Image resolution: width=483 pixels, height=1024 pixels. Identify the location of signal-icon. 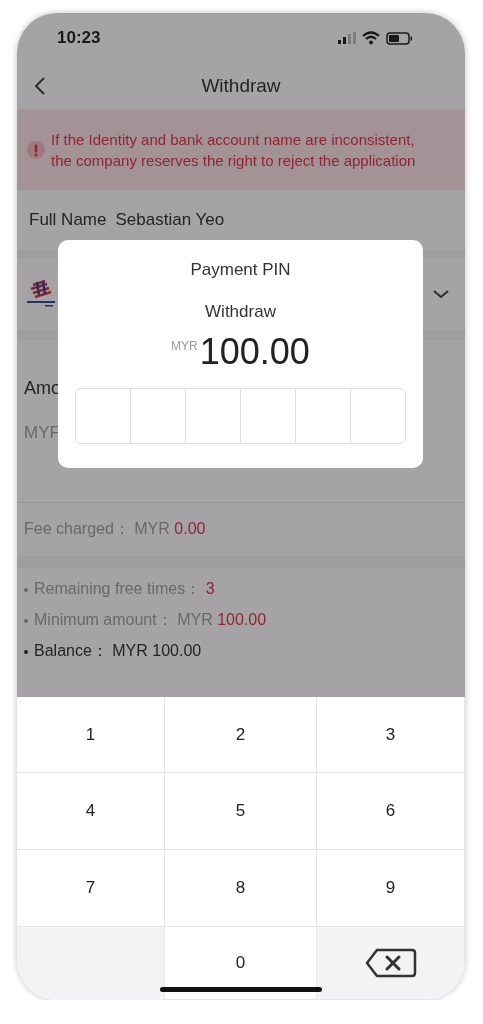
(347, 38).